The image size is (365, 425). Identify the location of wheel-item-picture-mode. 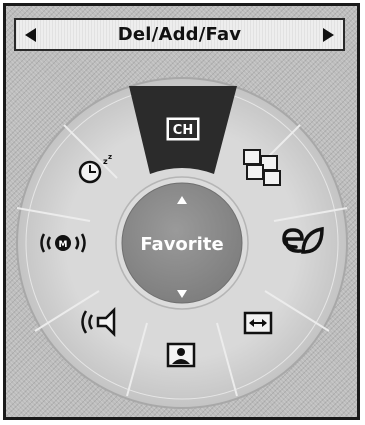
(181, 355).